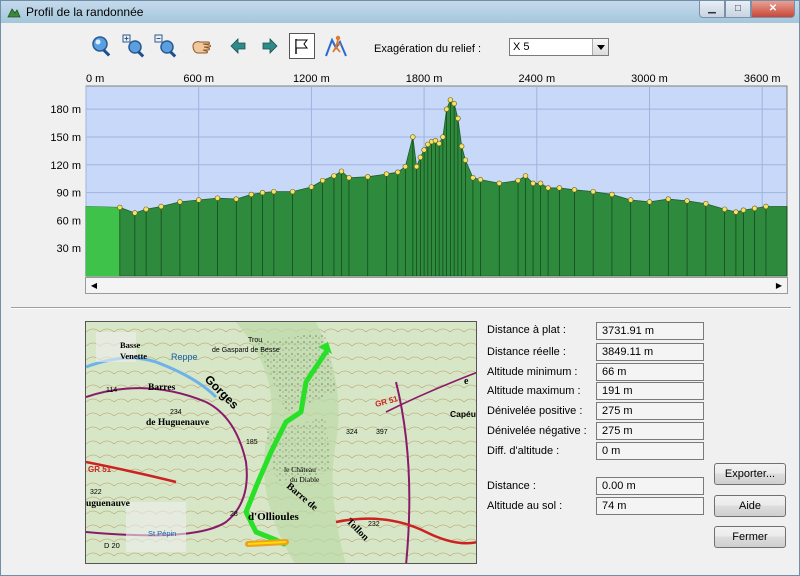 The image size is (800, 576). Describe the element at coordinates (65, 166) in the screenshot. I see `y-tick-label: 120 m` at that location.